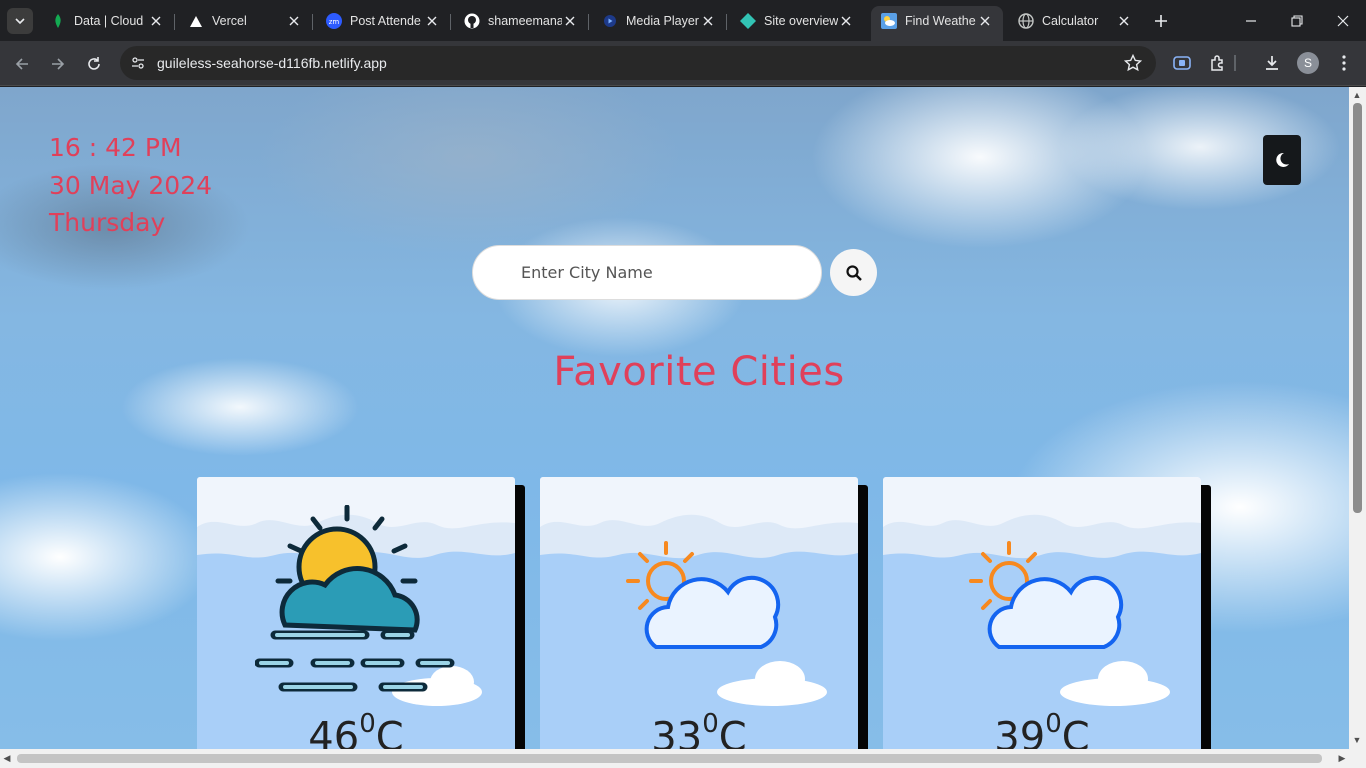 Image resolution: width=1366 pixels, height=768 pixels. What do you see at coordinates (1357, 740) in the screenshot?
I see `scroll-down-arrow-icon: ▼` at bounding box center [1357, 740].